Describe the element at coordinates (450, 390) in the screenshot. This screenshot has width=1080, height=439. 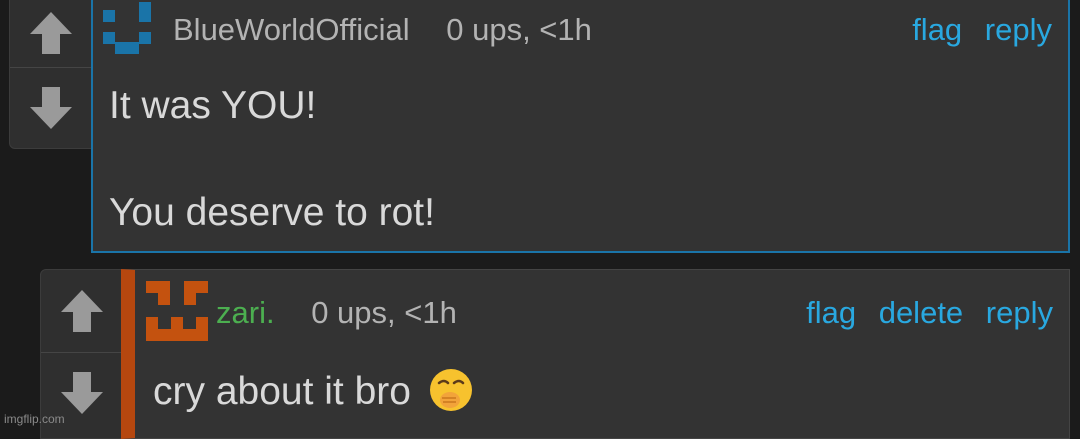
I see `hand-over-mouth-emoji-icon` at that location.